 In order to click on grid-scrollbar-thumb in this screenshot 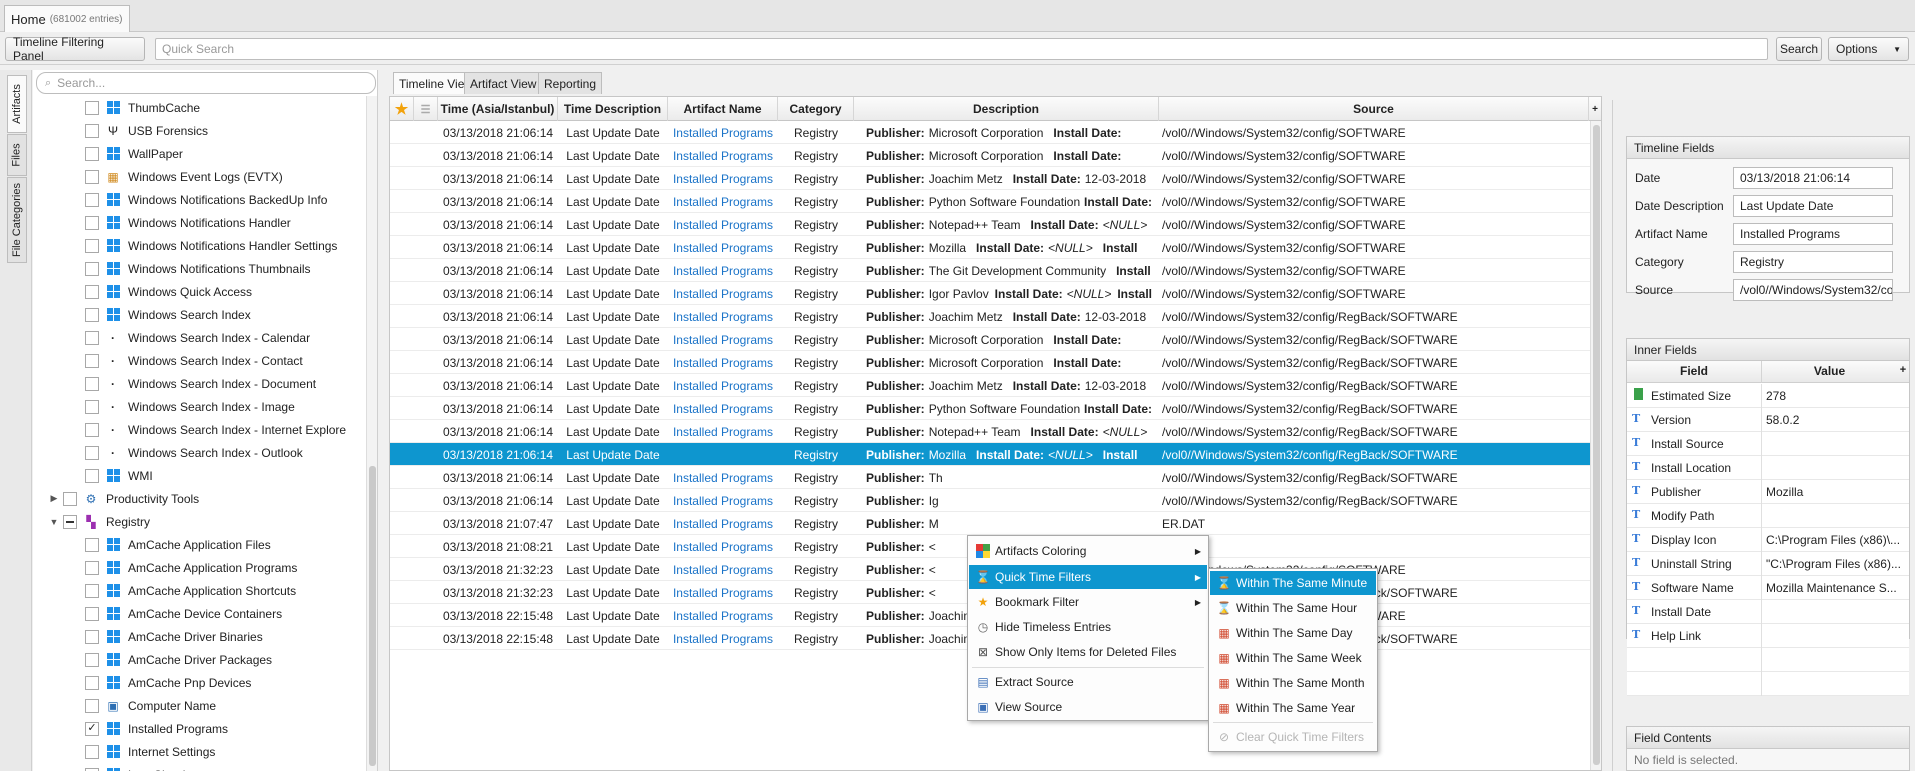, I will do `click(1596, 445)`.